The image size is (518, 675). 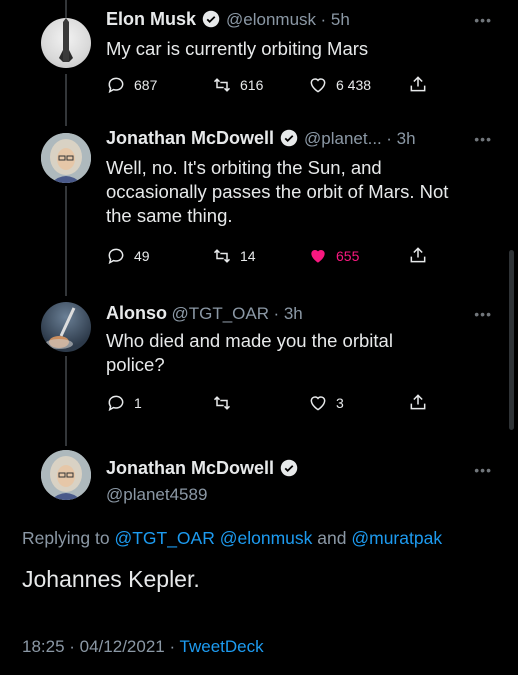 I want to click on source-app: TweetDeck, so click(x=222, y=646).